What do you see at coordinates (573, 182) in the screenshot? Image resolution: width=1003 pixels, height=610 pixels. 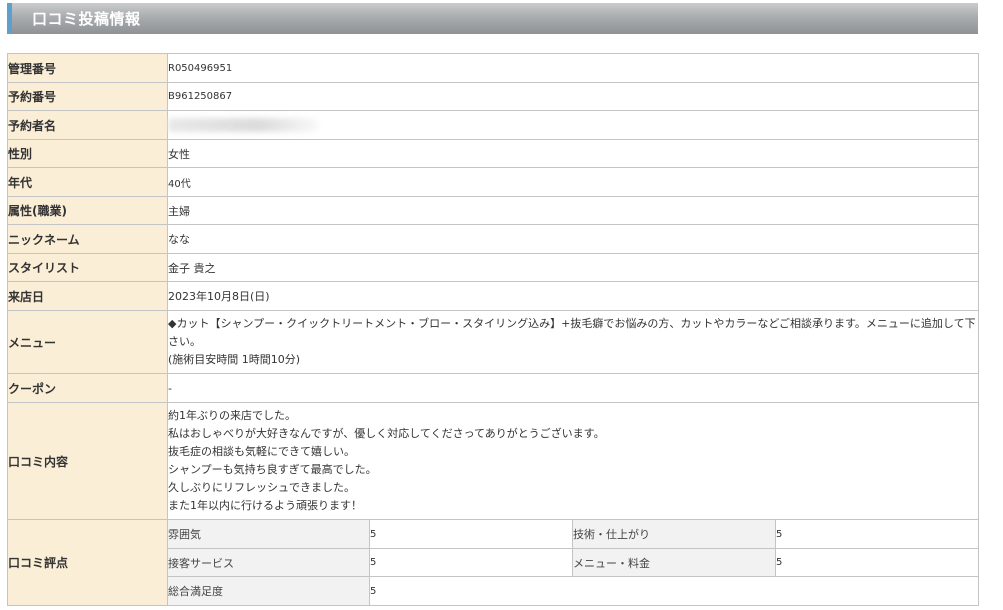 I see `age-group-value: 40代` at bounding box center [573, 182].